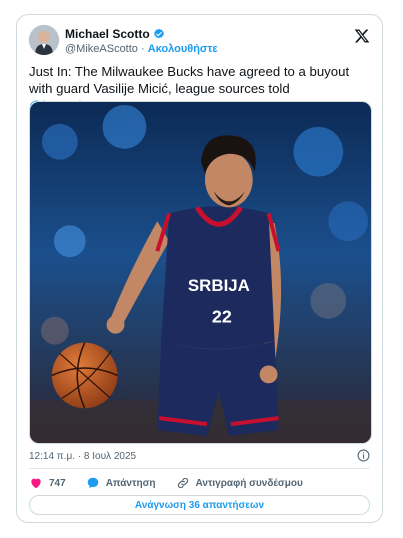  What do you see at coordinates (82, 456) in the screenshot?
I see `tweet-timestamp: 12:14 π.μ. · 8 Ιουλ 2025` at bounding box center [82, 456].